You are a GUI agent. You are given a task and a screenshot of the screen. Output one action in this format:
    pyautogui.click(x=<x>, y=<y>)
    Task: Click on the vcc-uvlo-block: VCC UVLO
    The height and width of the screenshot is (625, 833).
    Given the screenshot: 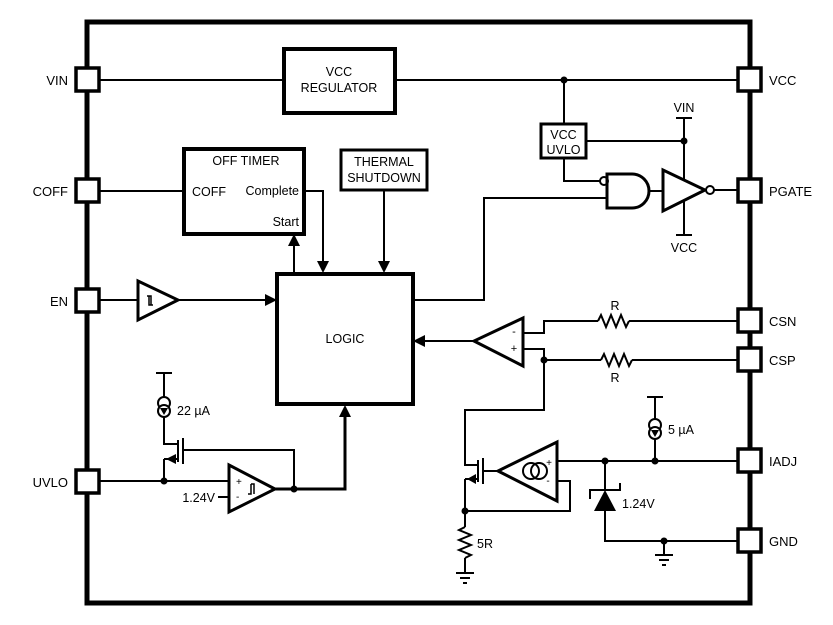 What is the action you would take?
    pyautogui.click(x=563, y=141)
    